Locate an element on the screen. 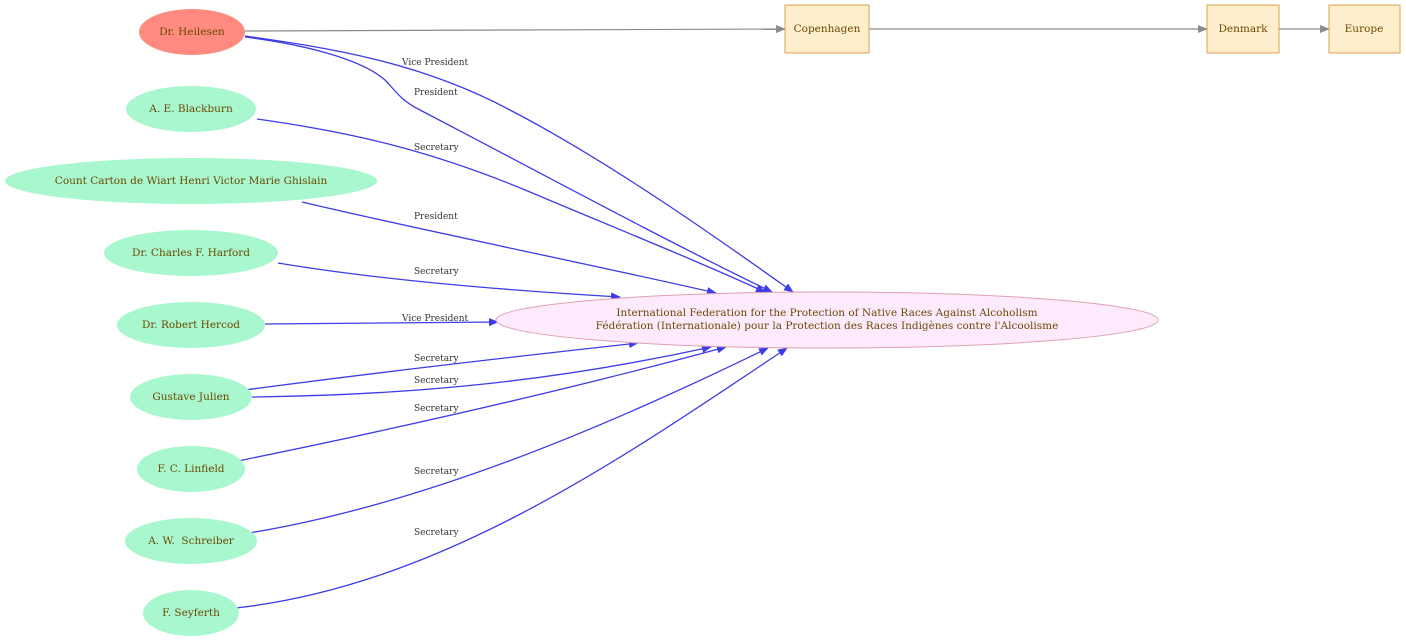  place-label-denmark: Denmark is located at coordinates (1244, 29).